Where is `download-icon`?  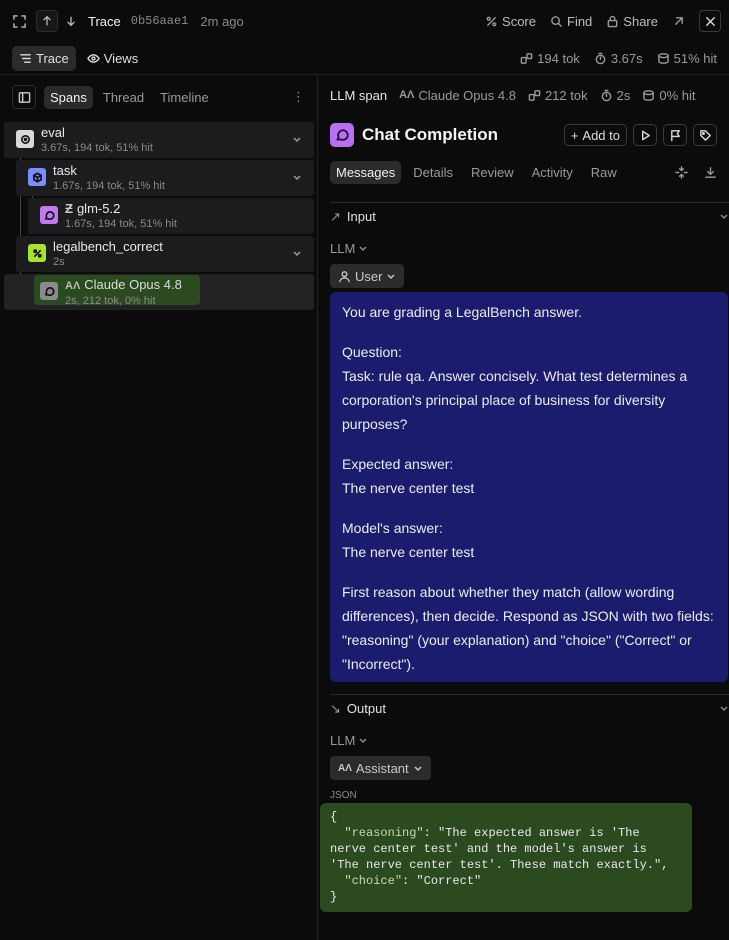 download-icon is located at coordinates (710, 172).